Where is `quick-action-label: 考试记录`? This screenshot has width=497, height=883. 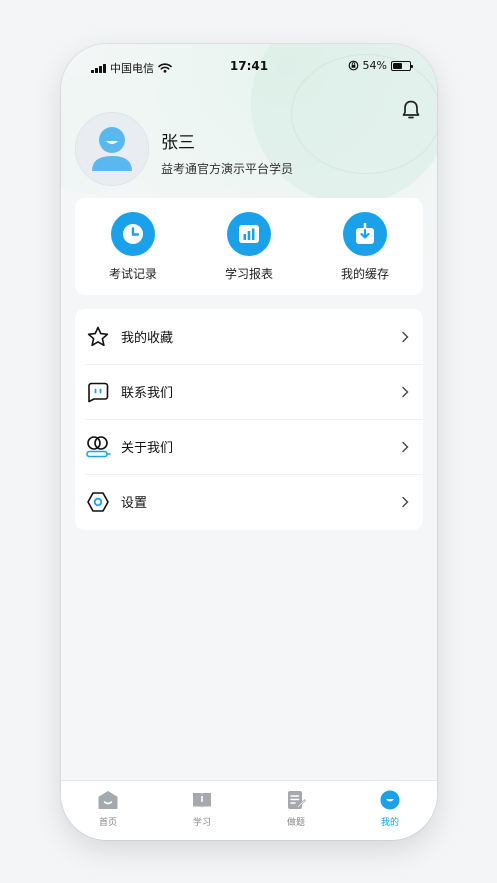 quick-action-label: 考试记录 is located at coordinates (132, 274).